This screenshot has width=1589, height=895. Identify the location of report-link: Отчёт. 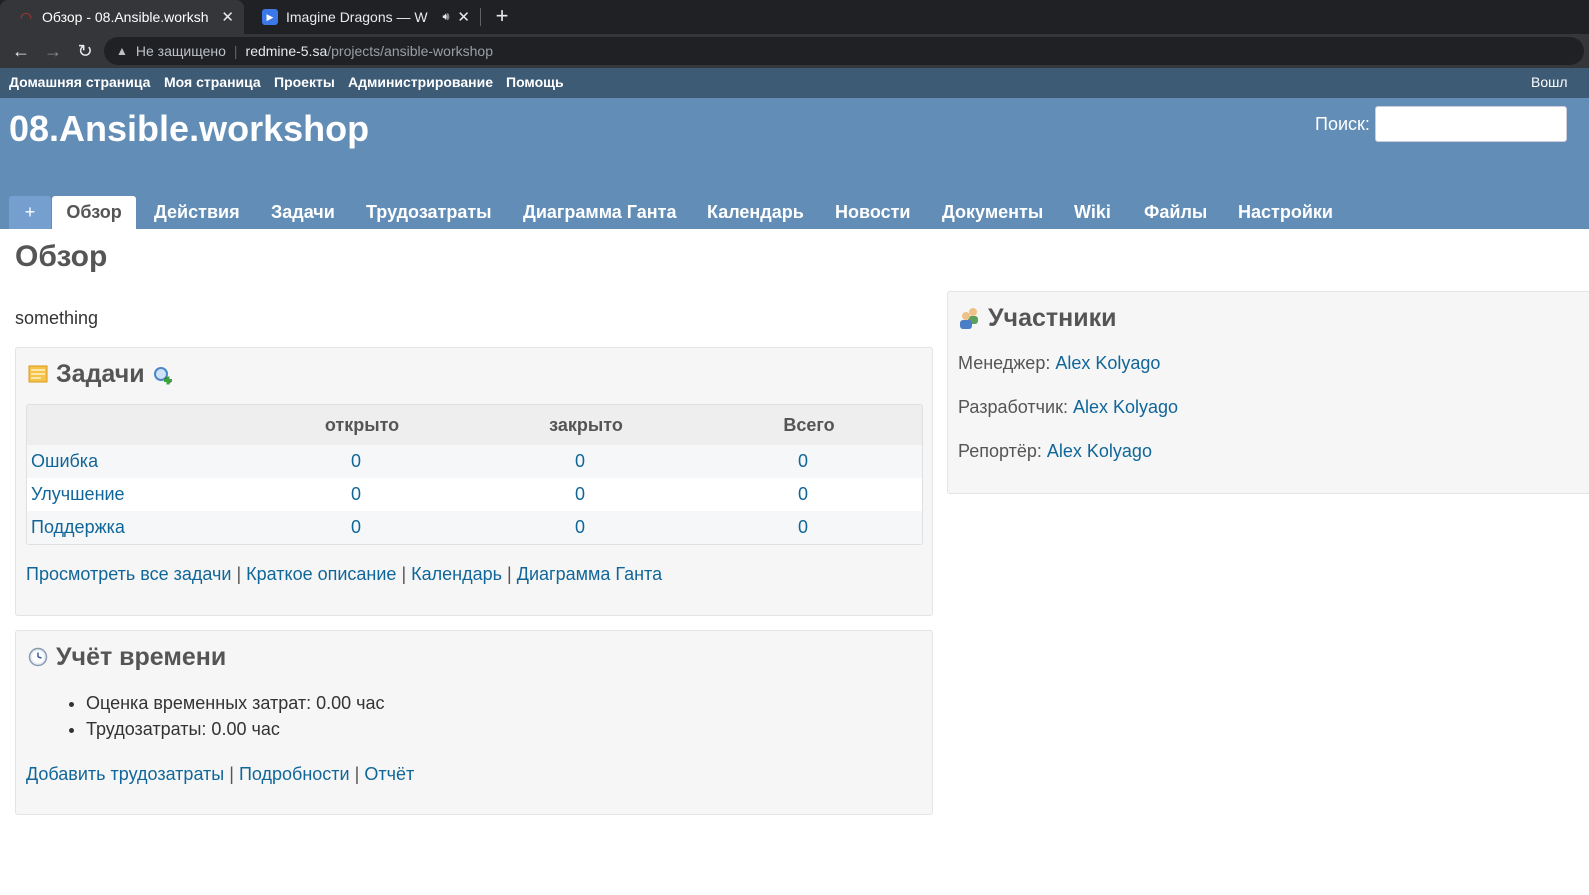
(389, 774).